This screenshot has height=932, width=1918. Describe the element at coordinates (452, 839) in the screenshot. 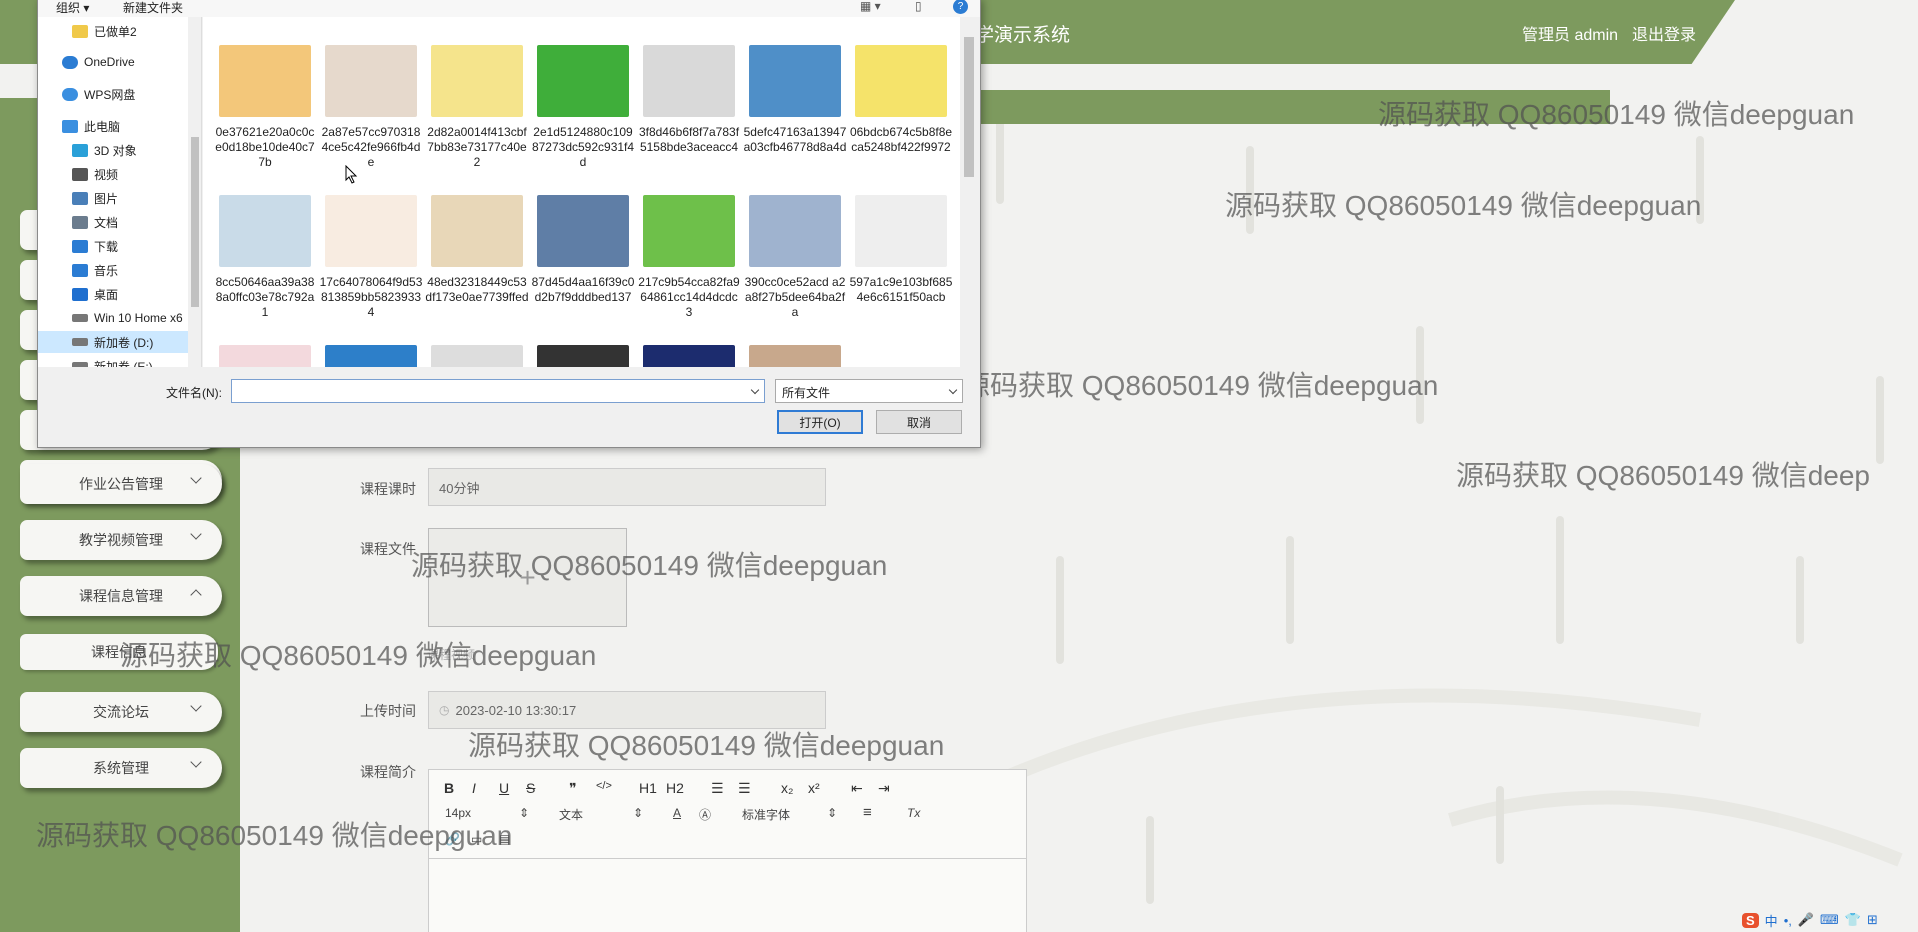

I see `link-icon: 🔗` at that location.